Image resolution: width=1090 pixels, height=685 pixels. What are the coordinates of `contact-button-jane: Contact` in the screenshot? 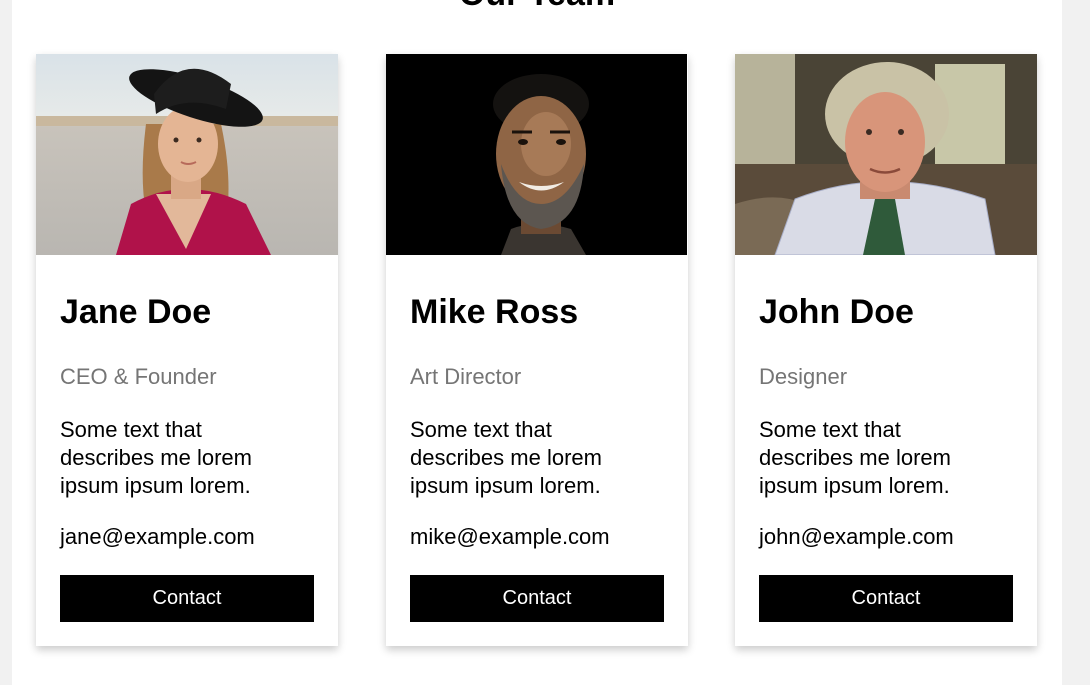 It's located at (187, 598).